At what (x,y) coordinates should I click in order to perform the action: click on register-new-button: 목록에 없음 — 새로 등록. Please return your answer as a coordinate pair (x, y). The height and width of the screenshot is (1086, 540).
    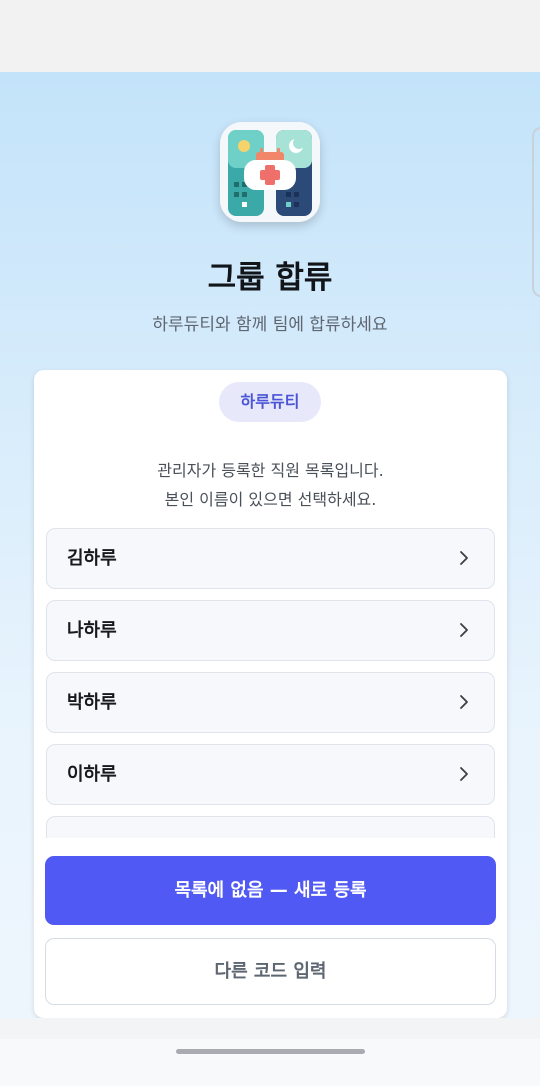
    Looking at the image, I should click on (270, 890).